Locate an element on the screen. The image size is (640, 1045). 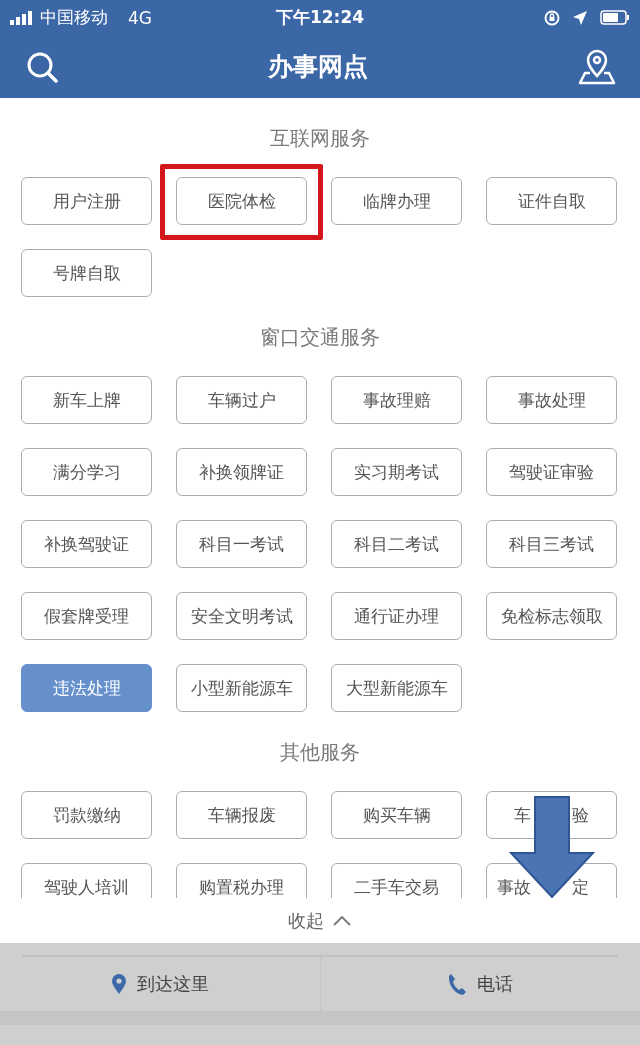
network-type: 4G is located at coordinates (140, 17).